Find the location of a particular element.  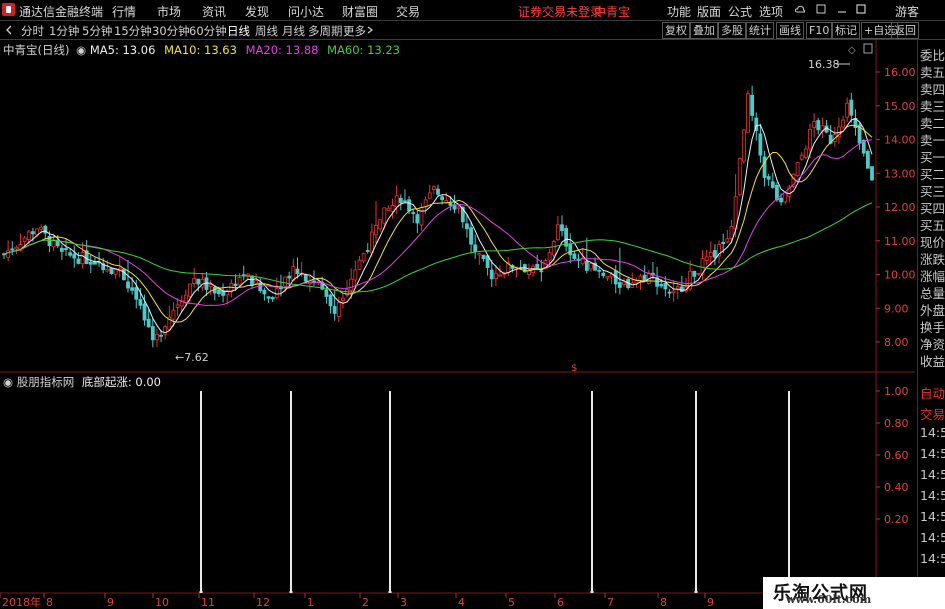

menu-xiaoda: 问小达 is located at coordinates (306, 11).